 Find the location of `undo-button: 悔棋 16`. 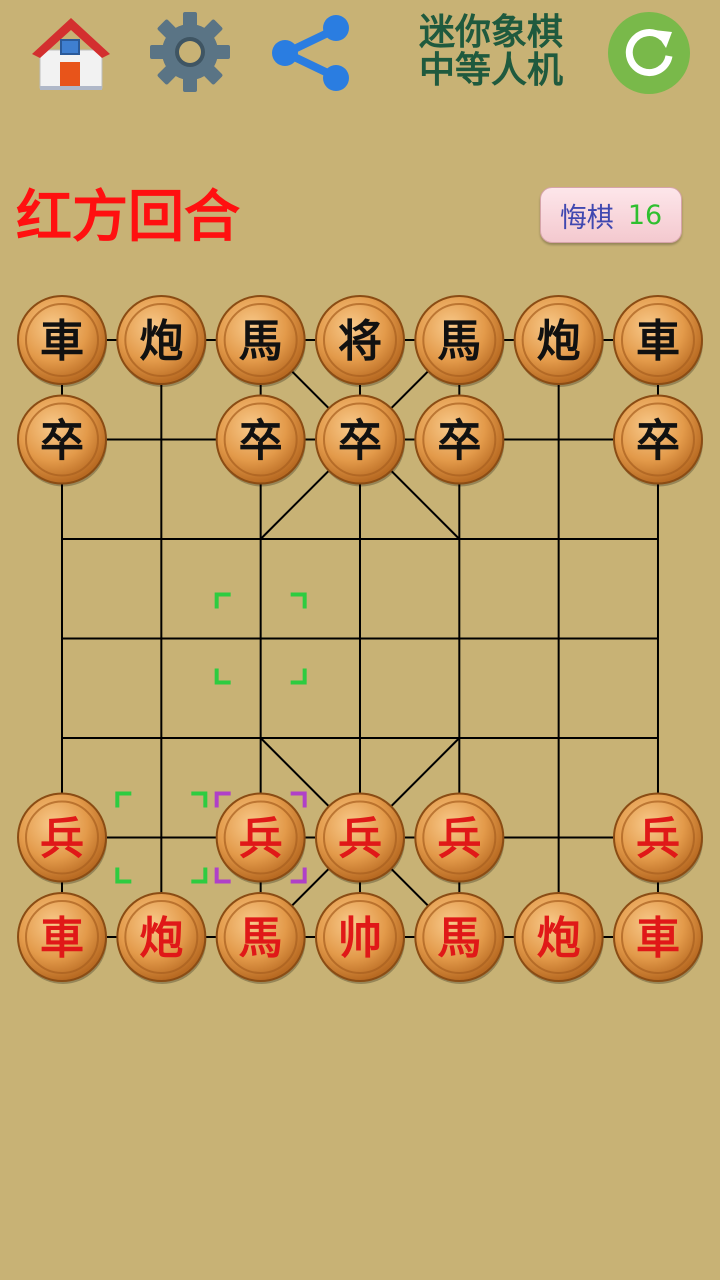

undo-button: 悔棋 16 is located at coordinates (611, 215).